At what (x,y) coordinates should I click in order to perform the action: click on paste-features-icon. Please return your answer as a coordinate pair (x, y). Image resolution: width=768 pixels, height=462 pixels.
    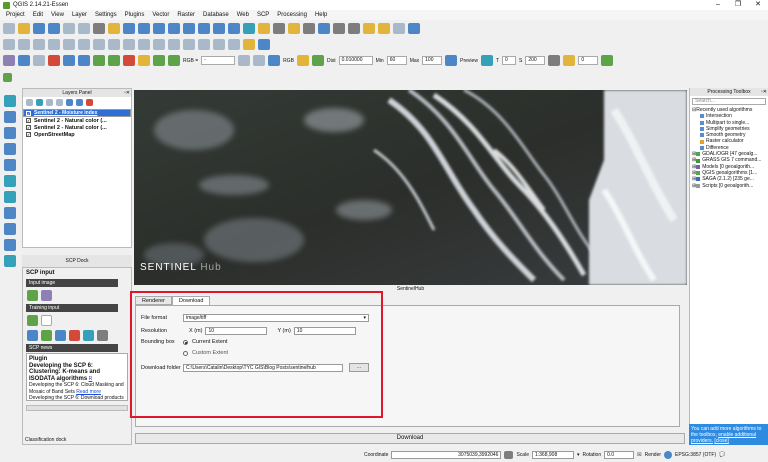
    Looking at the image, I should click on (144, 44).